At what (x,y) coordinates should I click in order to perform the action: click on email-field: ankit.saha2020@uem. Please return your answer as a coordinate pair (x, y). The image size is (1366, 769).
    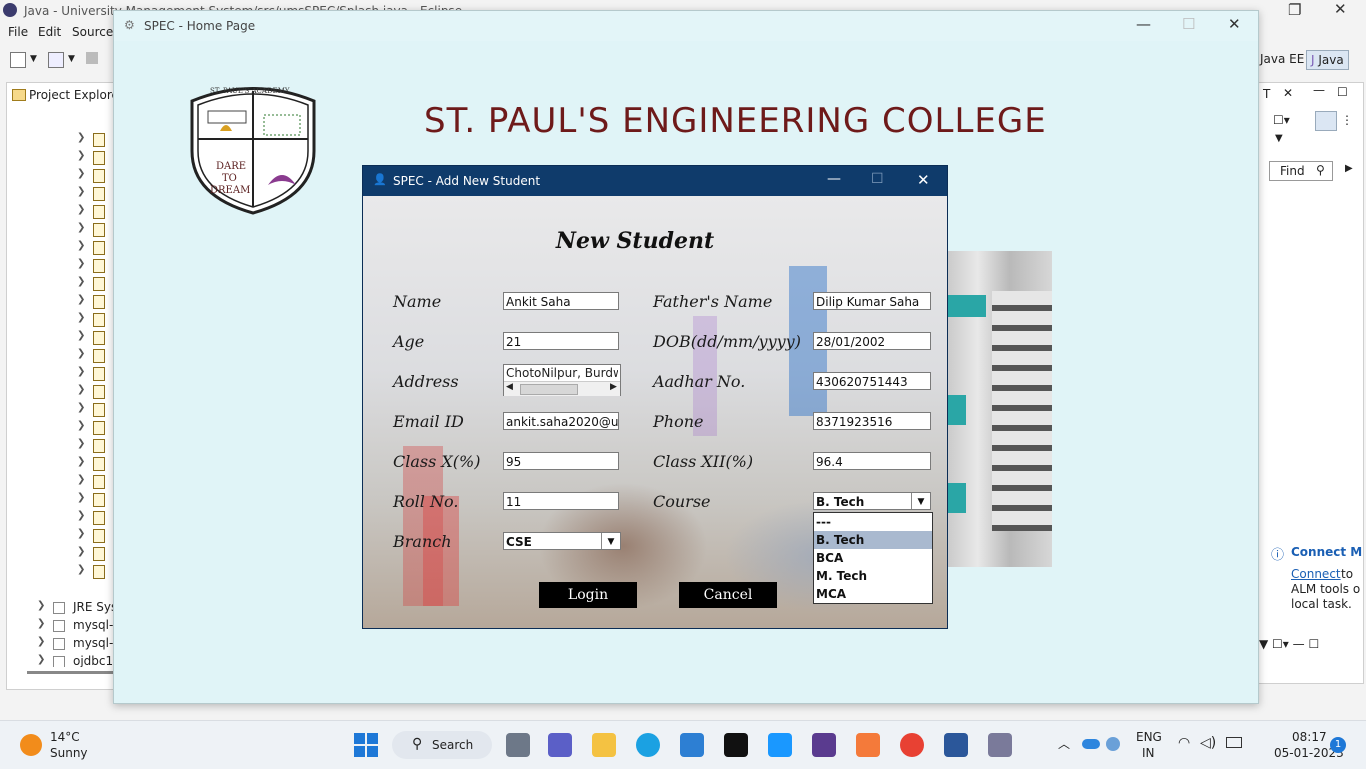
    Looking at the image, I should click on (561, 421).